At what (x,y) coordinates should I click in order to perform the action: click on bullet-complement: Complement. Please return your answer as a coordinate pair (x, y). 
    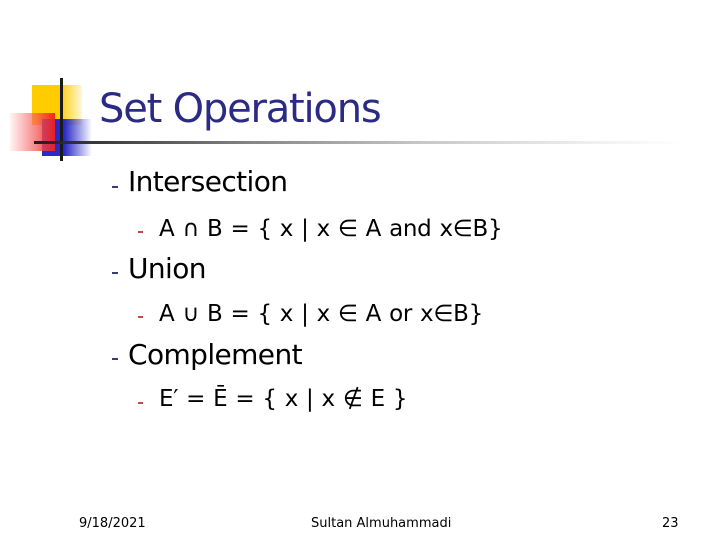
    Looking at the image, I should click on (215, 354).